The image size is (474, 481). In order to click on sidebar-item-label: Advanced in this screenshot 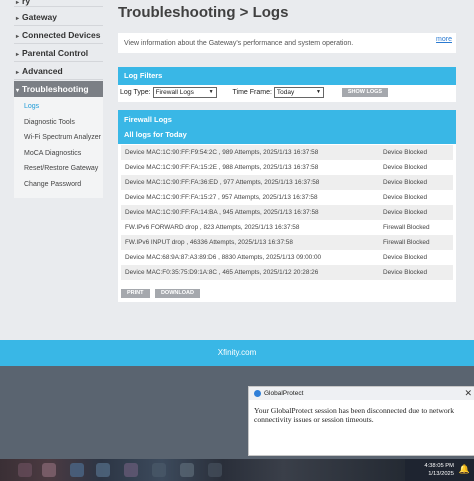, I will do `click(42, 71)`.